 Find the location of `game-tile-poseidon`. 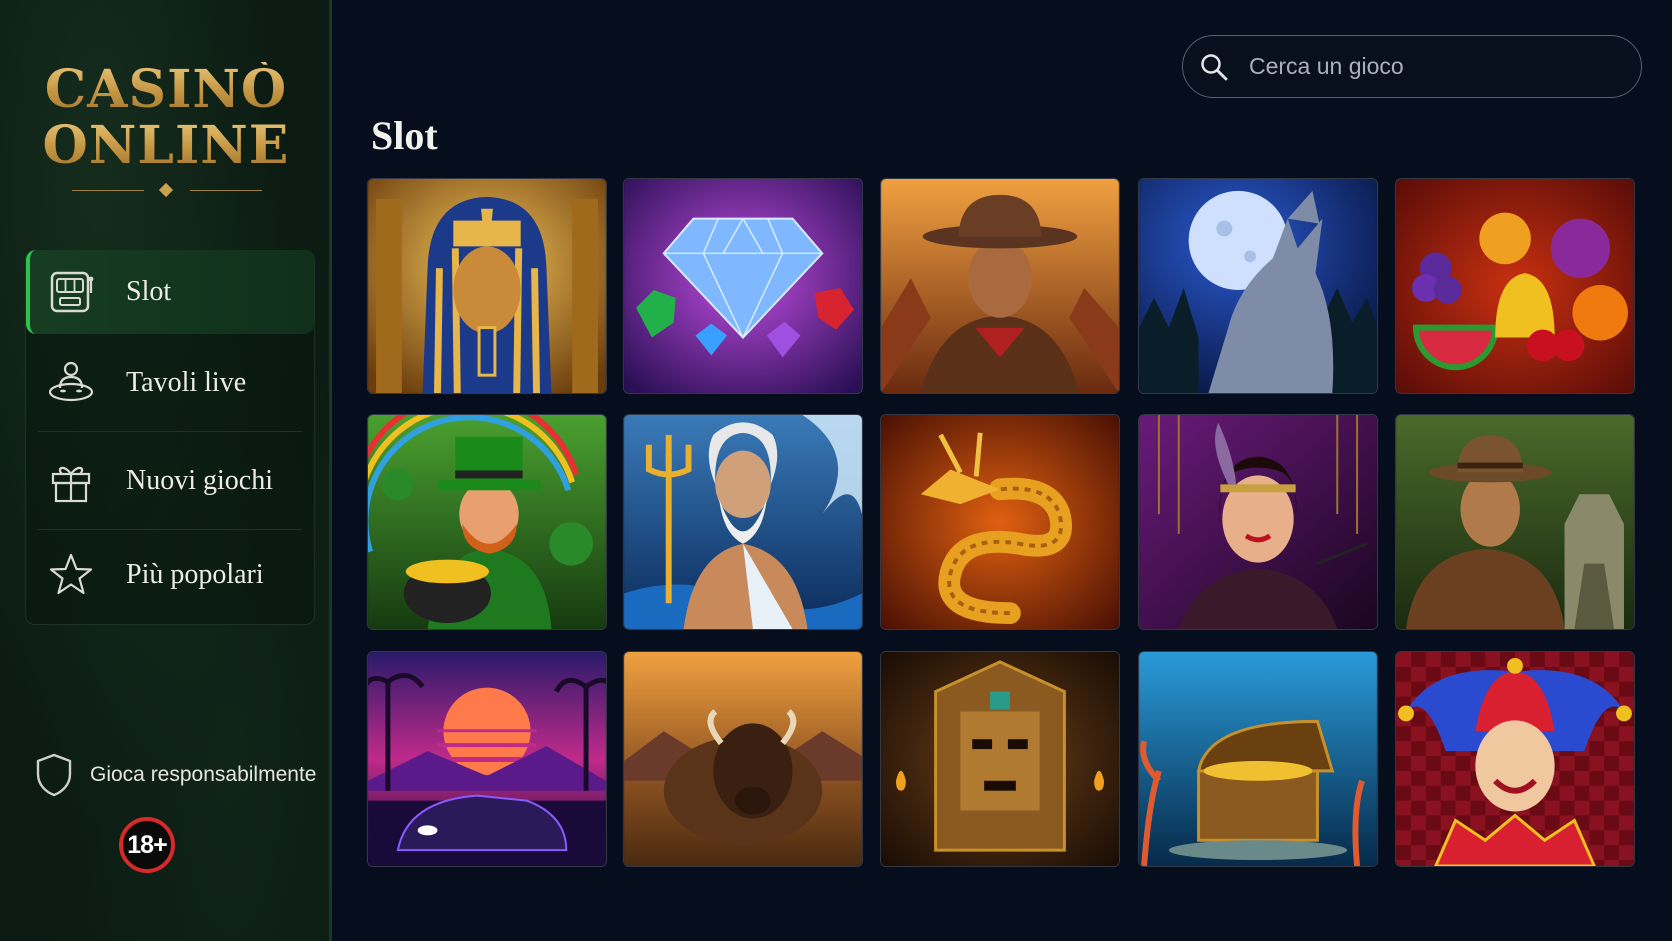

game-tile-poseidon is located at coordinates (743, 522).